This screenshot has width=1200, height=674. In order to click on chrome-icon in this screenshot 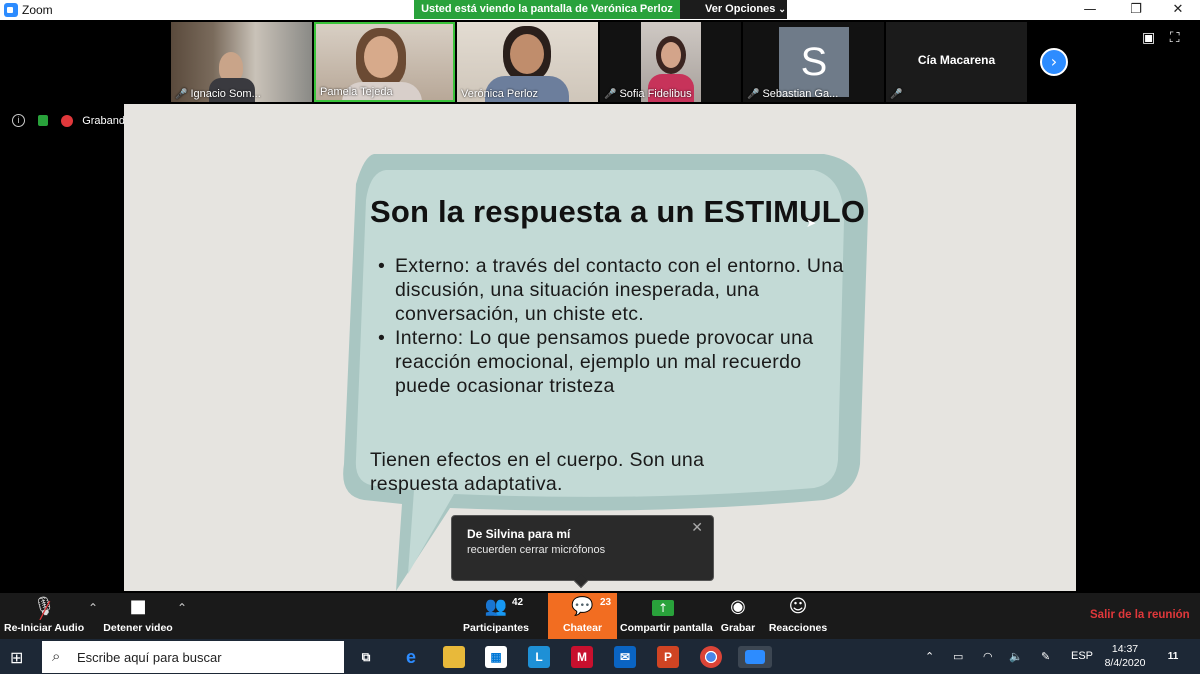, I will do `click(711, 657)`.